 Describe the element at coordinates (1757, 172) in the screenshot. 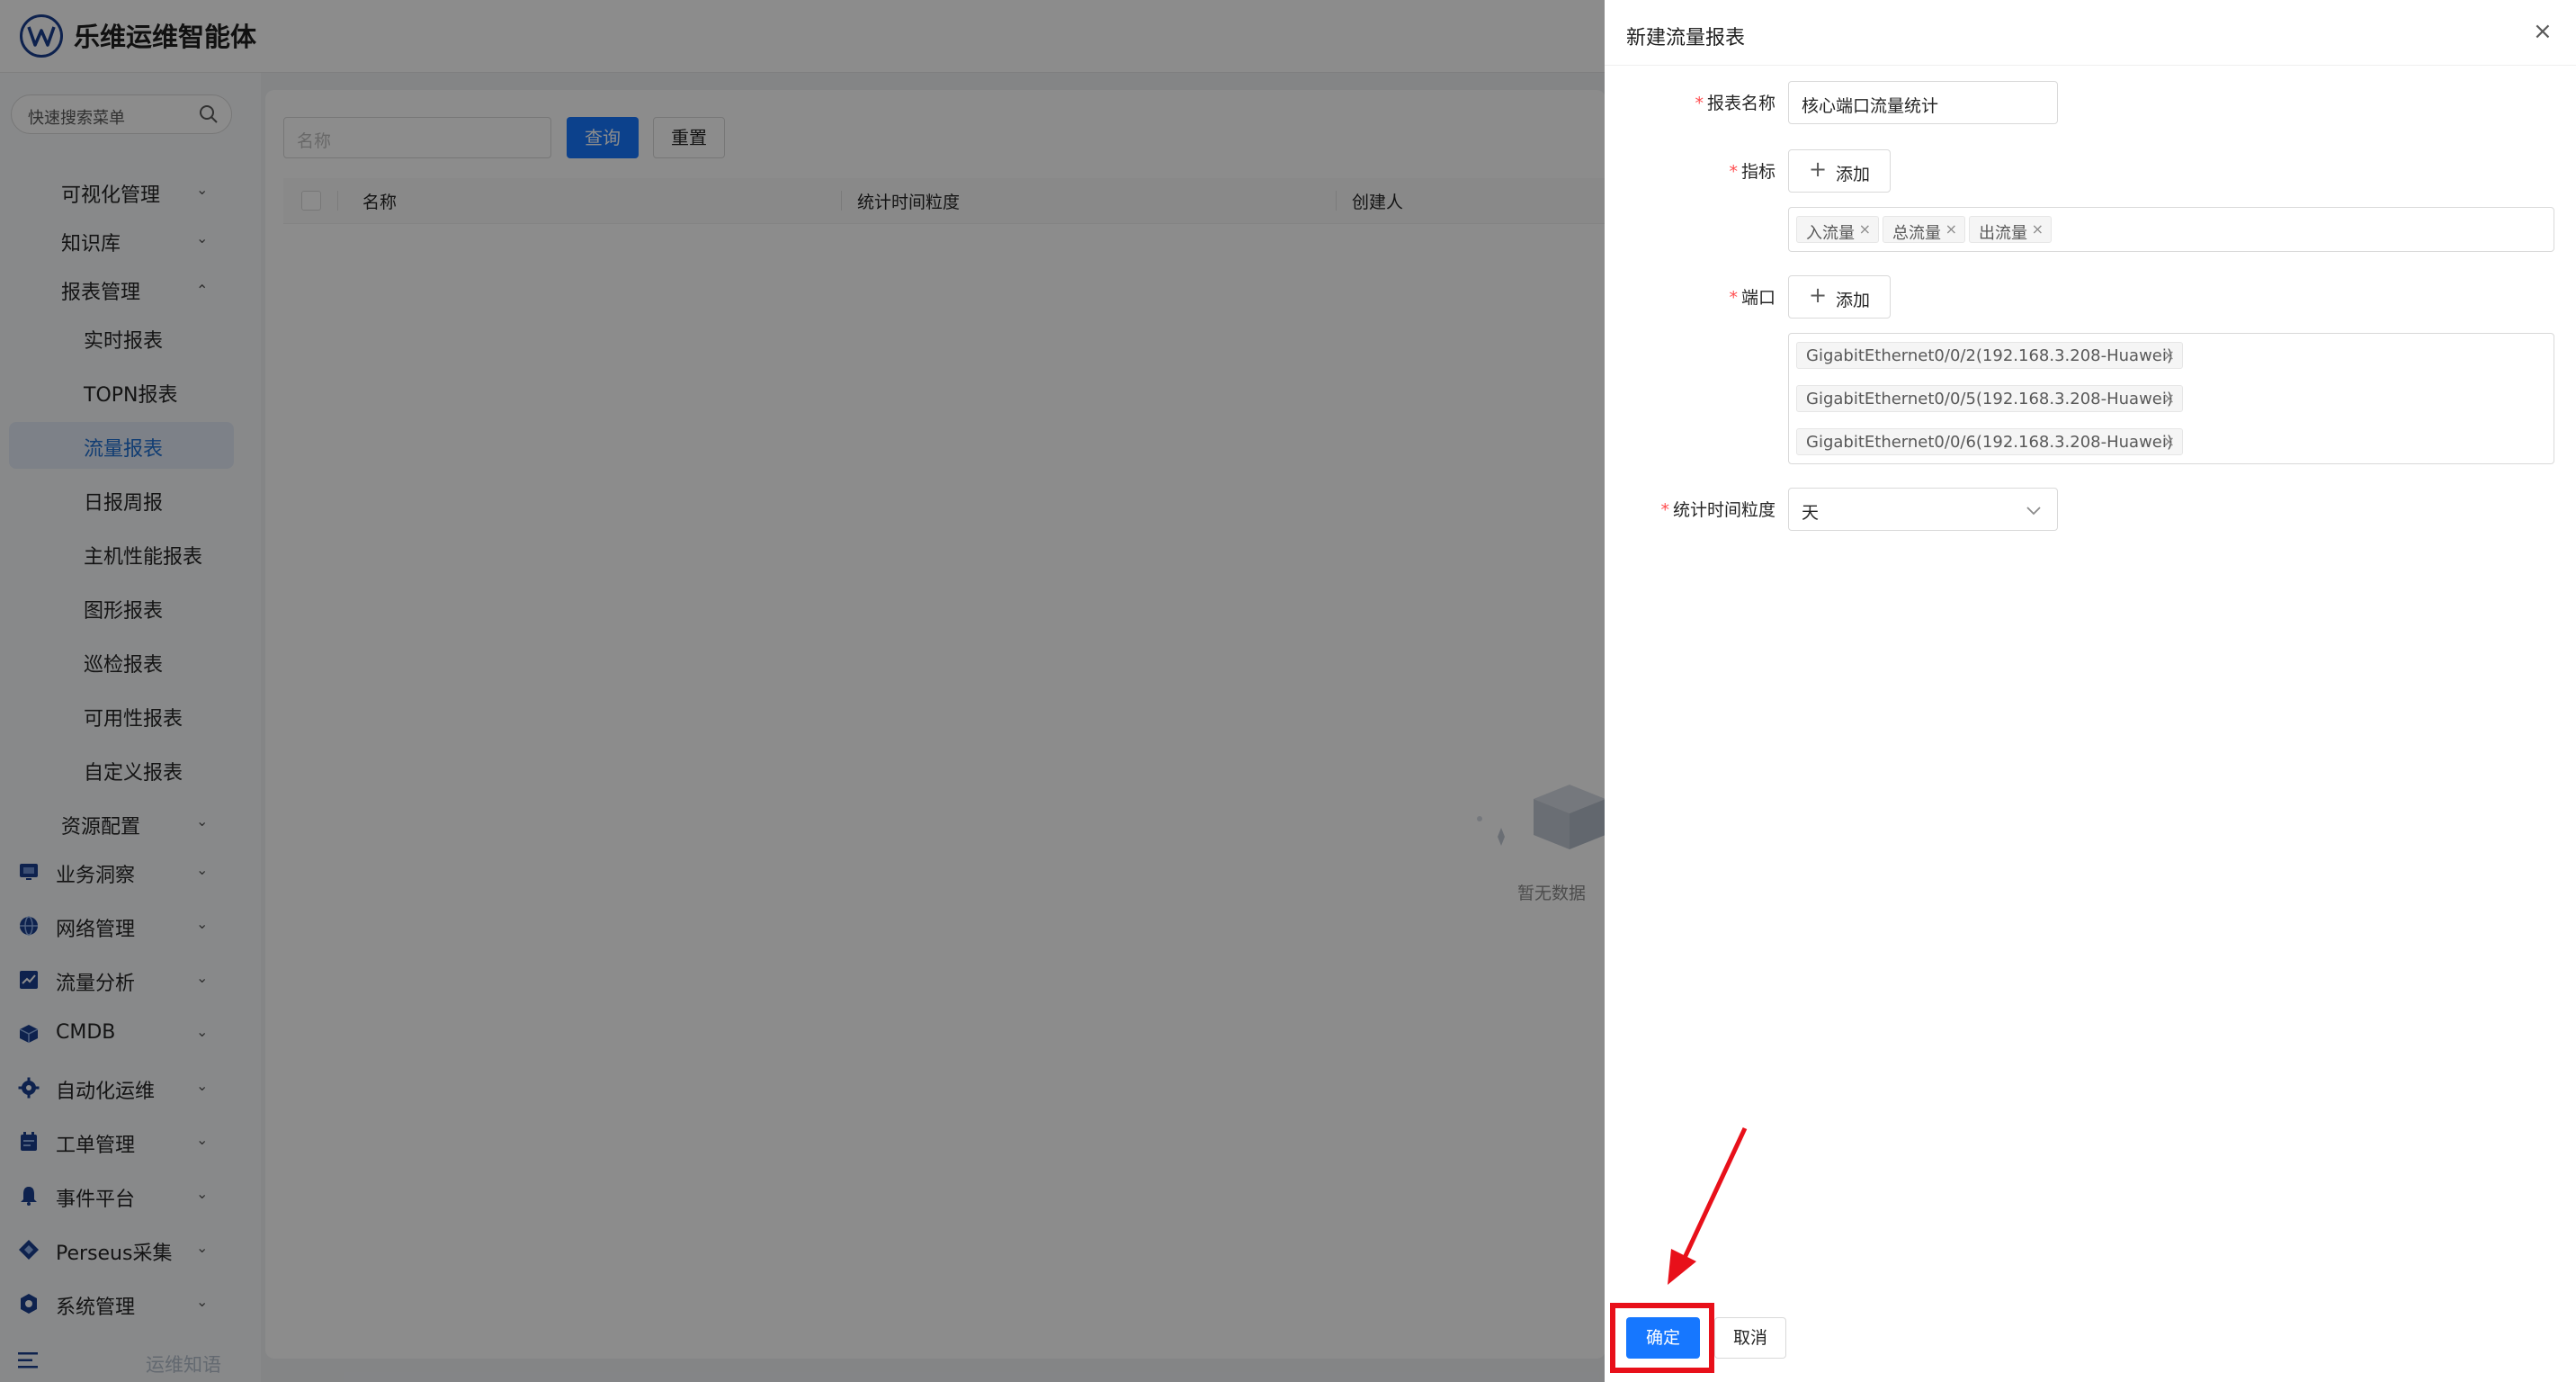

I see `label-text: 指标` at that location.